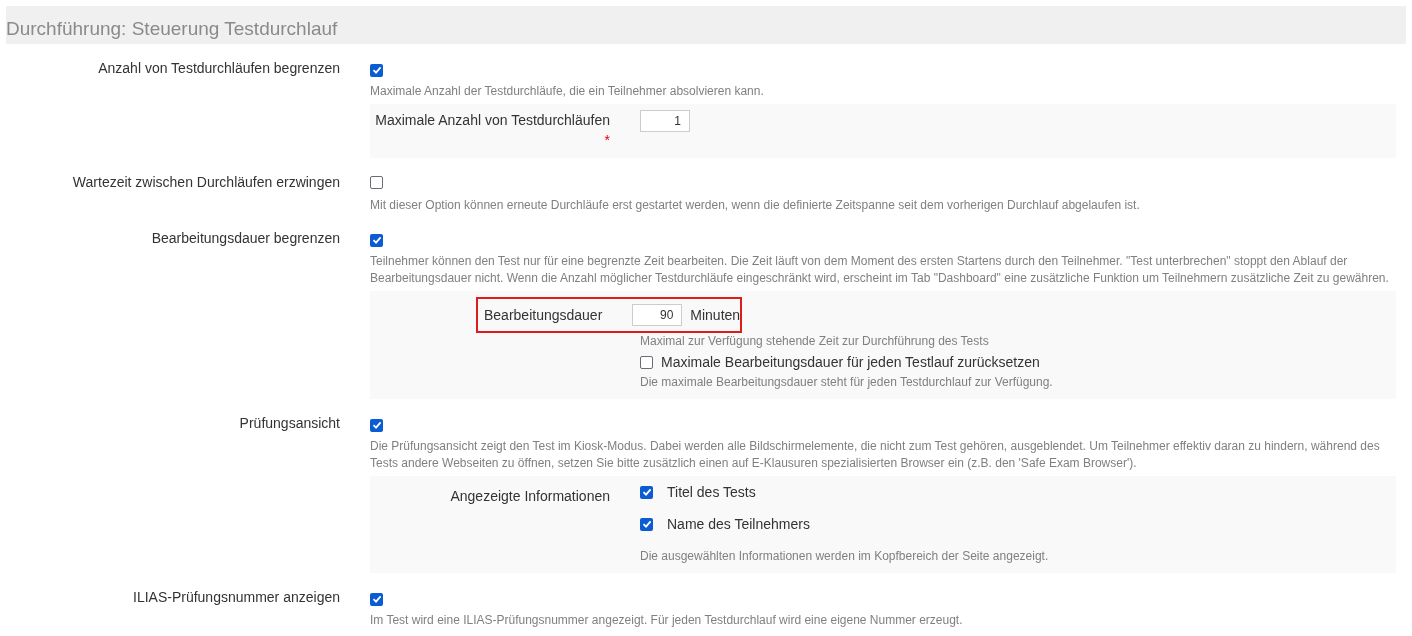 This screenshot has height=636, width=1412. Describe the element at coordinates (289, 423) in the screenshot. I see `setting-label: Prüfungsansicht` at that location.